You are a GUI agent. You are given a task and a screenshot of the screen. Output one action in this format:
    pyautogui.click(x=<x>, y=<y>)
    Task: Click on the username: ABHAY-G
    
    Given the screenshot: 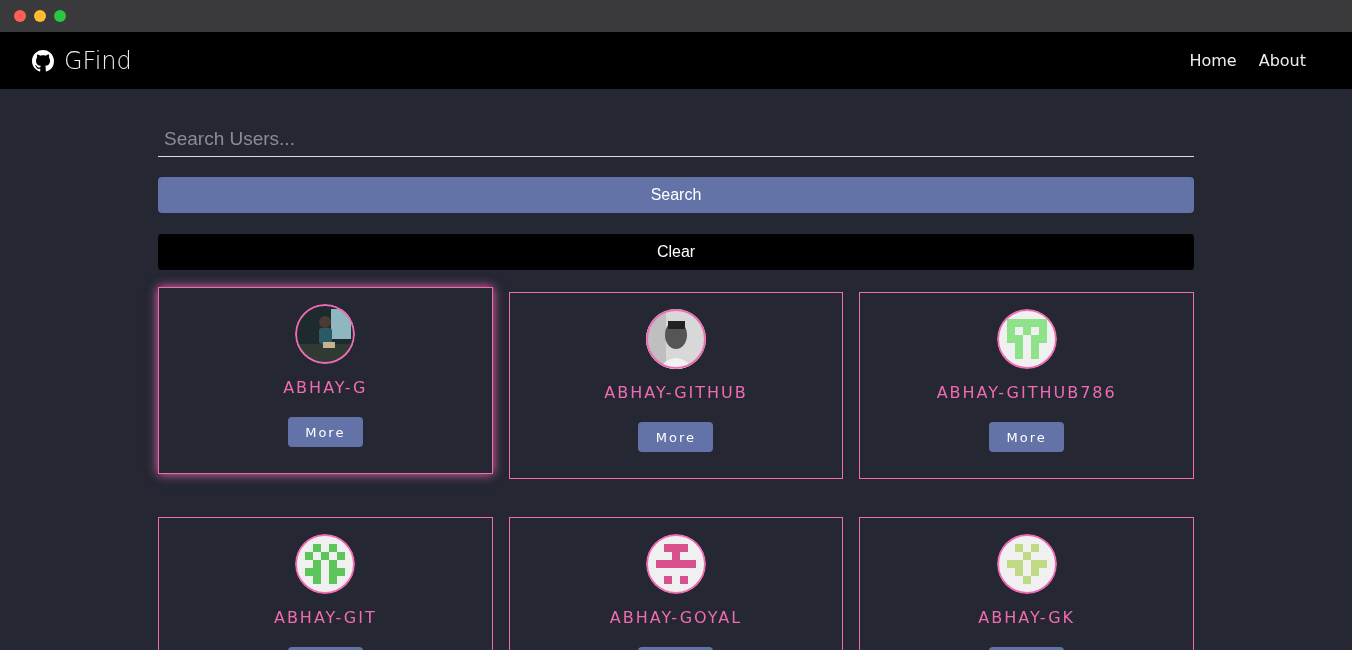 What is the action you would take?
    pyautogui.click(x=325, y=387)
    